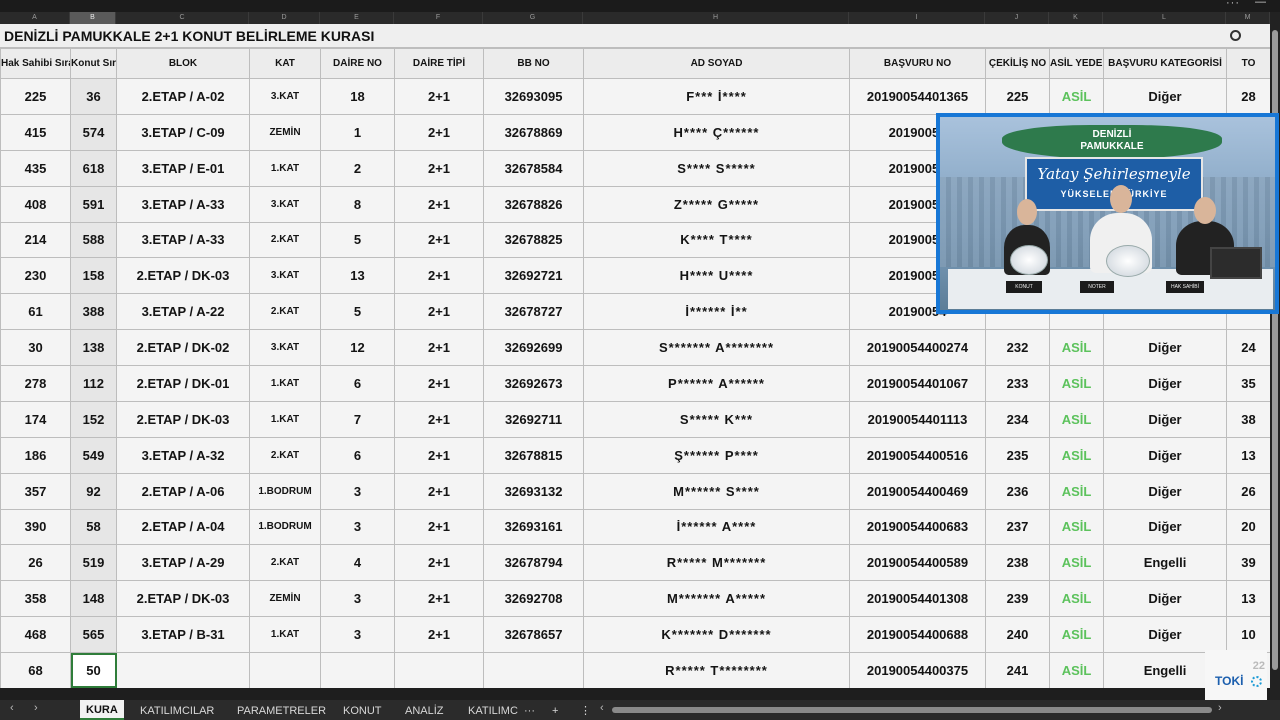 This screenshot has width=1280, height=720. Describe the element at coordinates (1017, 383) in the screenshot. I see `cell-cekilis: 233` at that location.